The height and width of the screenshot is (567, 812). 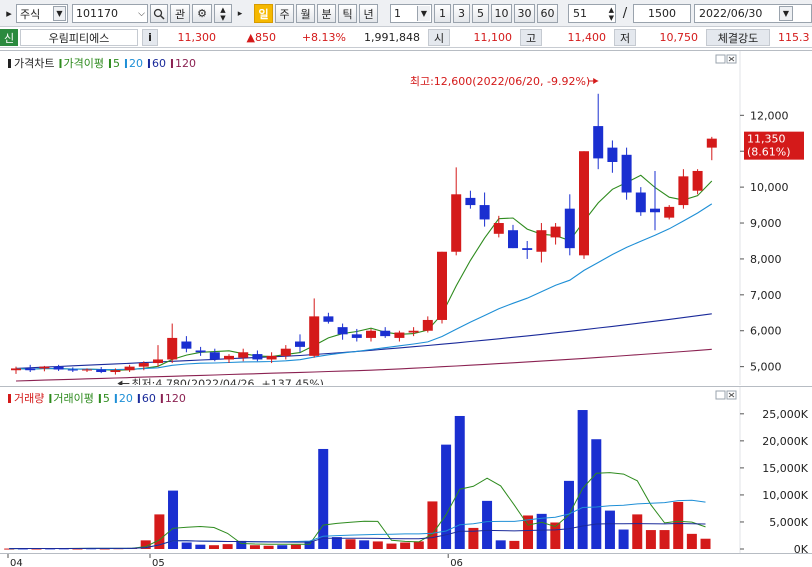 What do you see at coordinates (79, 37) in the screenshot?
I see `stock-name: 우림피티에스` at bounding box center [79, 37].